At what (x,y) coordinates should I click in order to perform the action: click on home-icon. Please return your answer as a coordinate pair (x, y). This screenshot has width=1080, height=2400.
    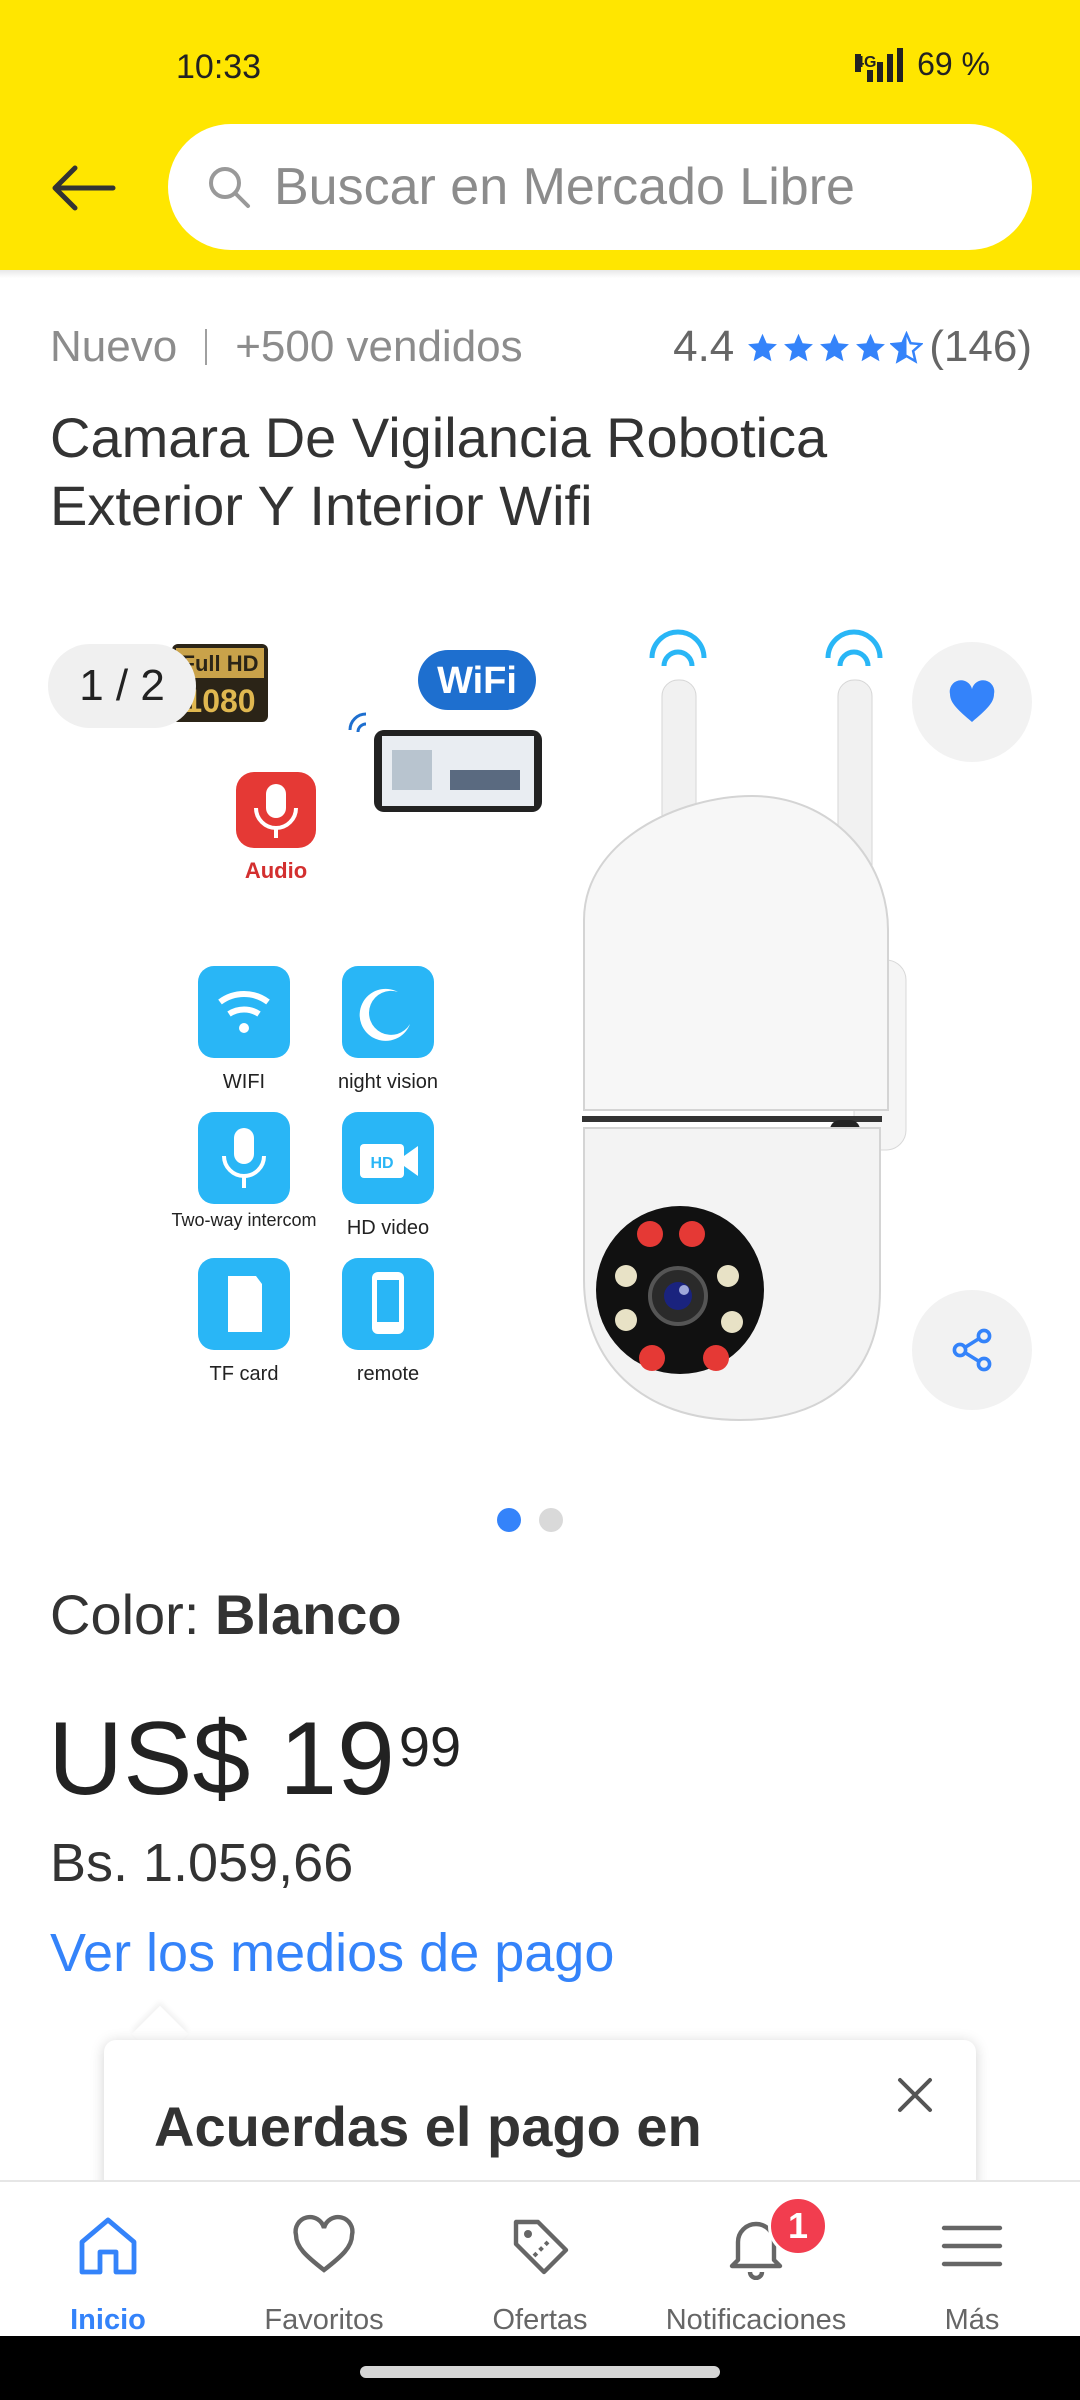
    Looking at the image, I should click on (108, 2246).